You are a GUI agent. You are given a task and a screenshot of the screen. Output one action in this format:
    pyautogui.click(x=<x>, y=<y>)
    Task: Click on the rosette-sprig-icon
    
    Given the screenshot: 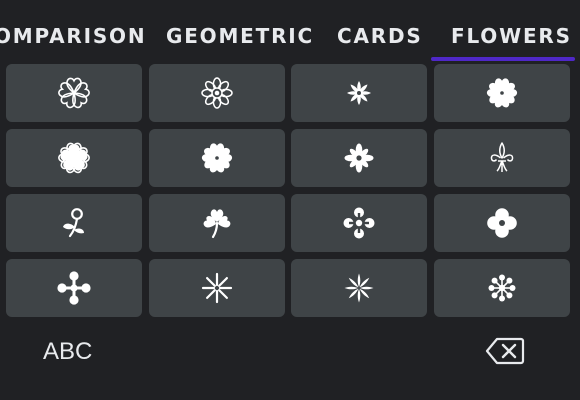 What is the action you would take?
    pyautogui.click(x=73, y=223)
    